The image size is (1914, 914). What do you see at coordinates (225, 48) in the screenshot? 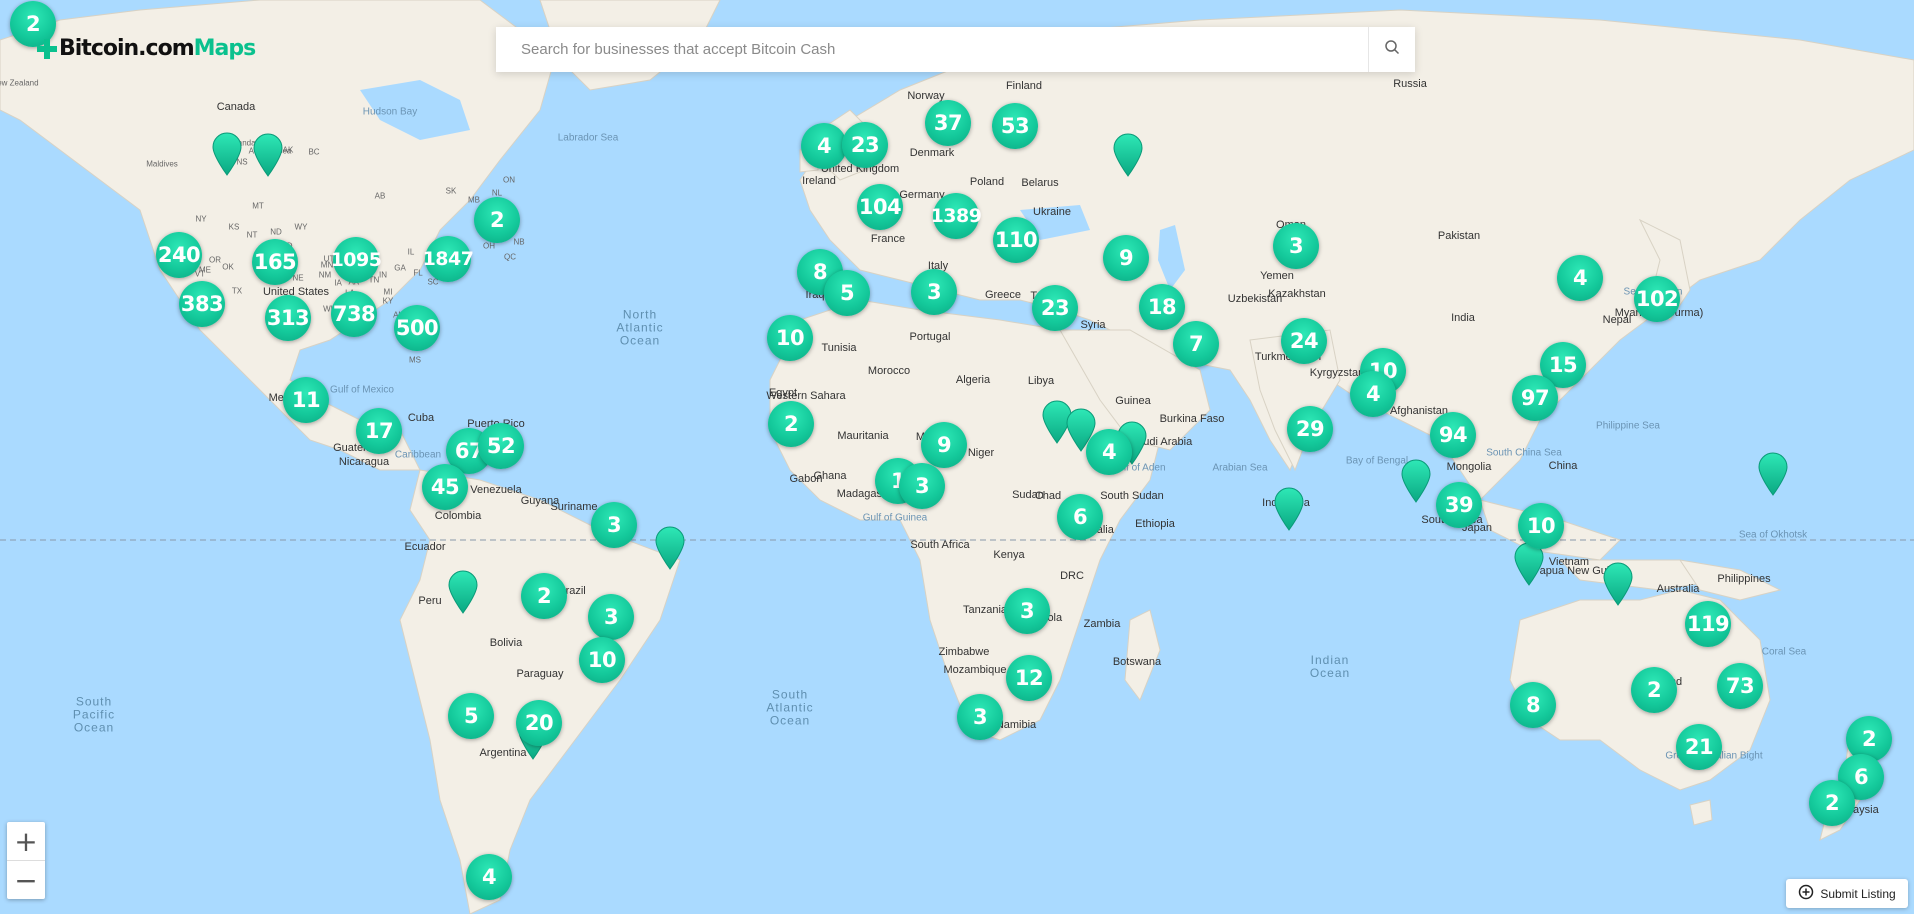
I see `logo-text-maps: Maps` at bounding box center [225, 48].